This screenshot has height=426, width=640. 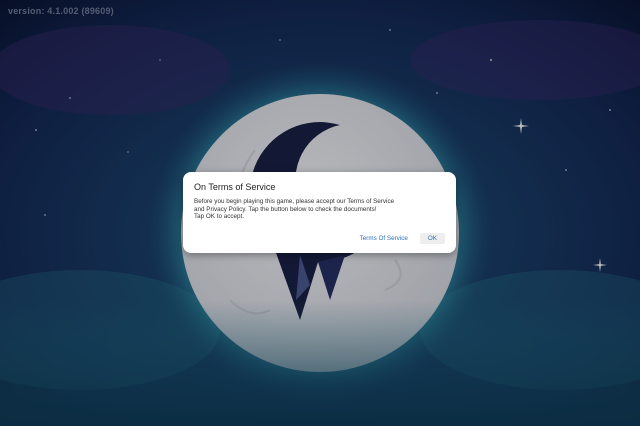 I want to click on dialog-actions: Terms Of Service OK, so click(x=400, y=238).